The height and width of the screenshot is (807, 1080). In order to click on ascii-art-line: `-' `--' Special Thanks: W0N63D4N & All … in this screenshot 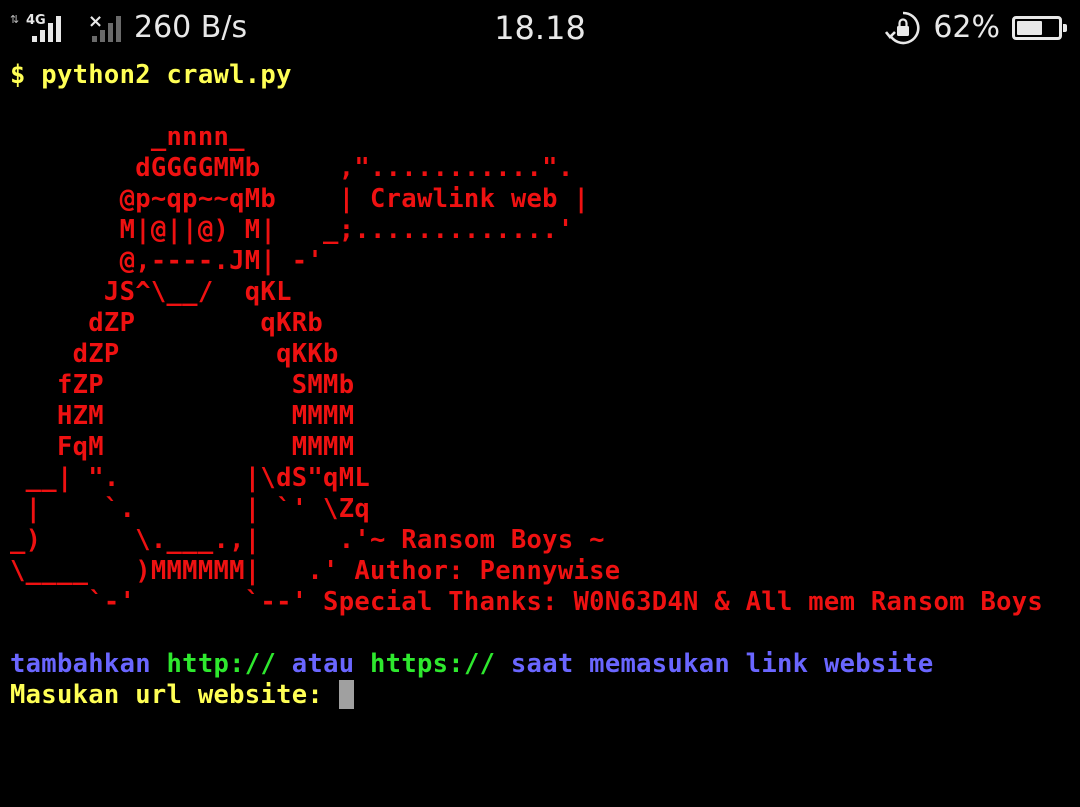, I will do `click(527, 602)`.